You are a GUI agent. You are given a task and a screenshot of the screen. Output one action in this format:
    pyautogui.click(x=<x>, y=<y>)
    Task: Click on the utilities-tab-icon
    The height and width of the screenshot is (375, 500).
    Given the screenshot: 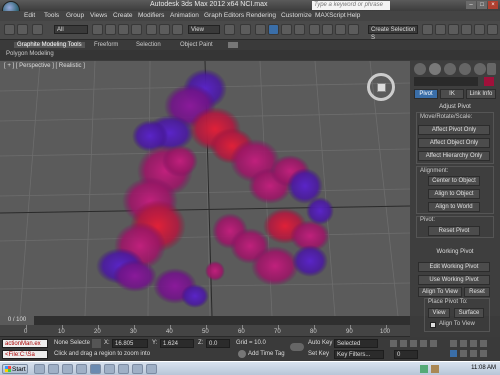 What is the action you would take?
    pyautogui.click(x=491, y=69)
    